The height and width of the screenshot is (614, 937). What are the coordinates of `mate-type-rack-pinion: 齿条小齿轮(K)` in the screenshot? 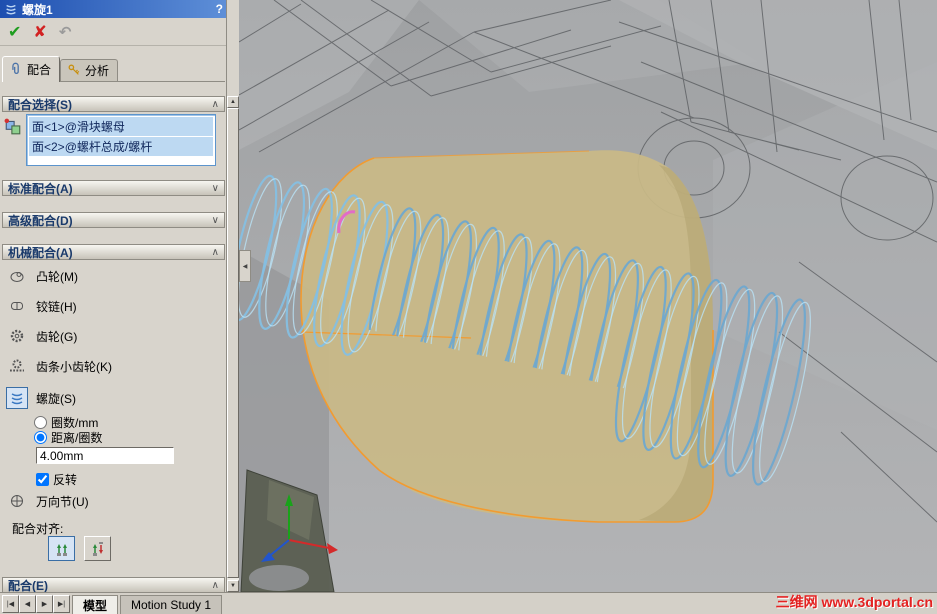 It's located at (59, 366).